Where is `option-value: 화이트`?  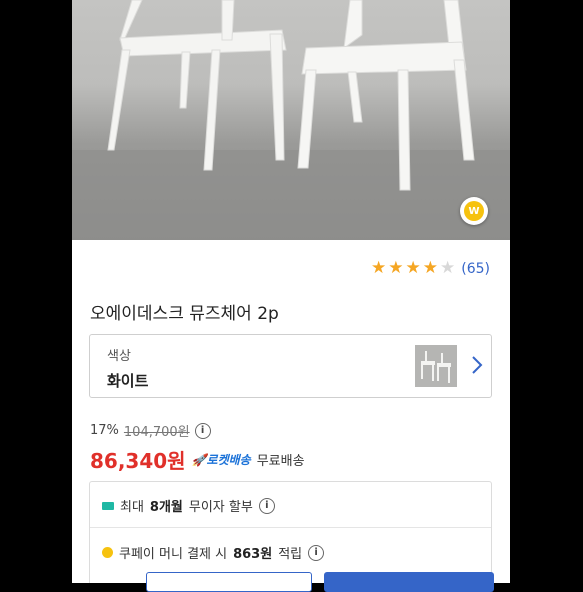 option-value: 화이트 is located at coordinates (128, 381).